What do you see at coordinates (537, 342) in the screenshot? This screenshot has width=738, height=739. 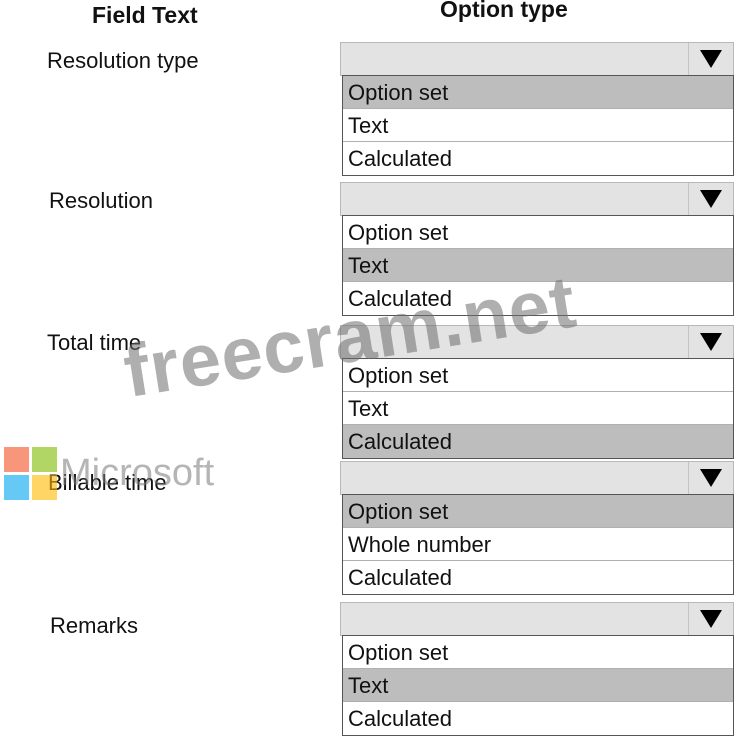 I see `dropdown-total-time` at bounding box center [537, 342].